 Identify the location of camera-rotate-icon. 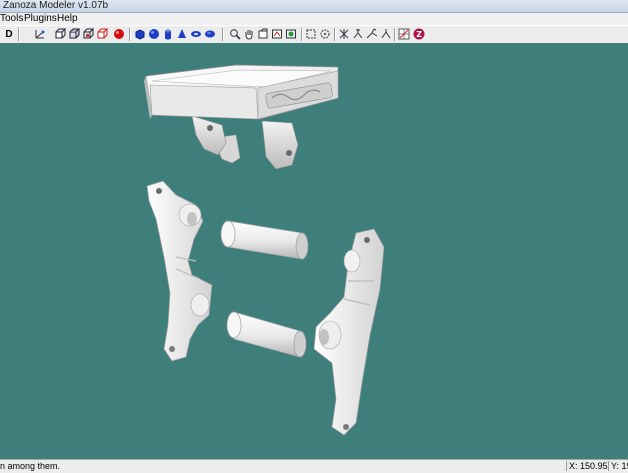
(263, 34).